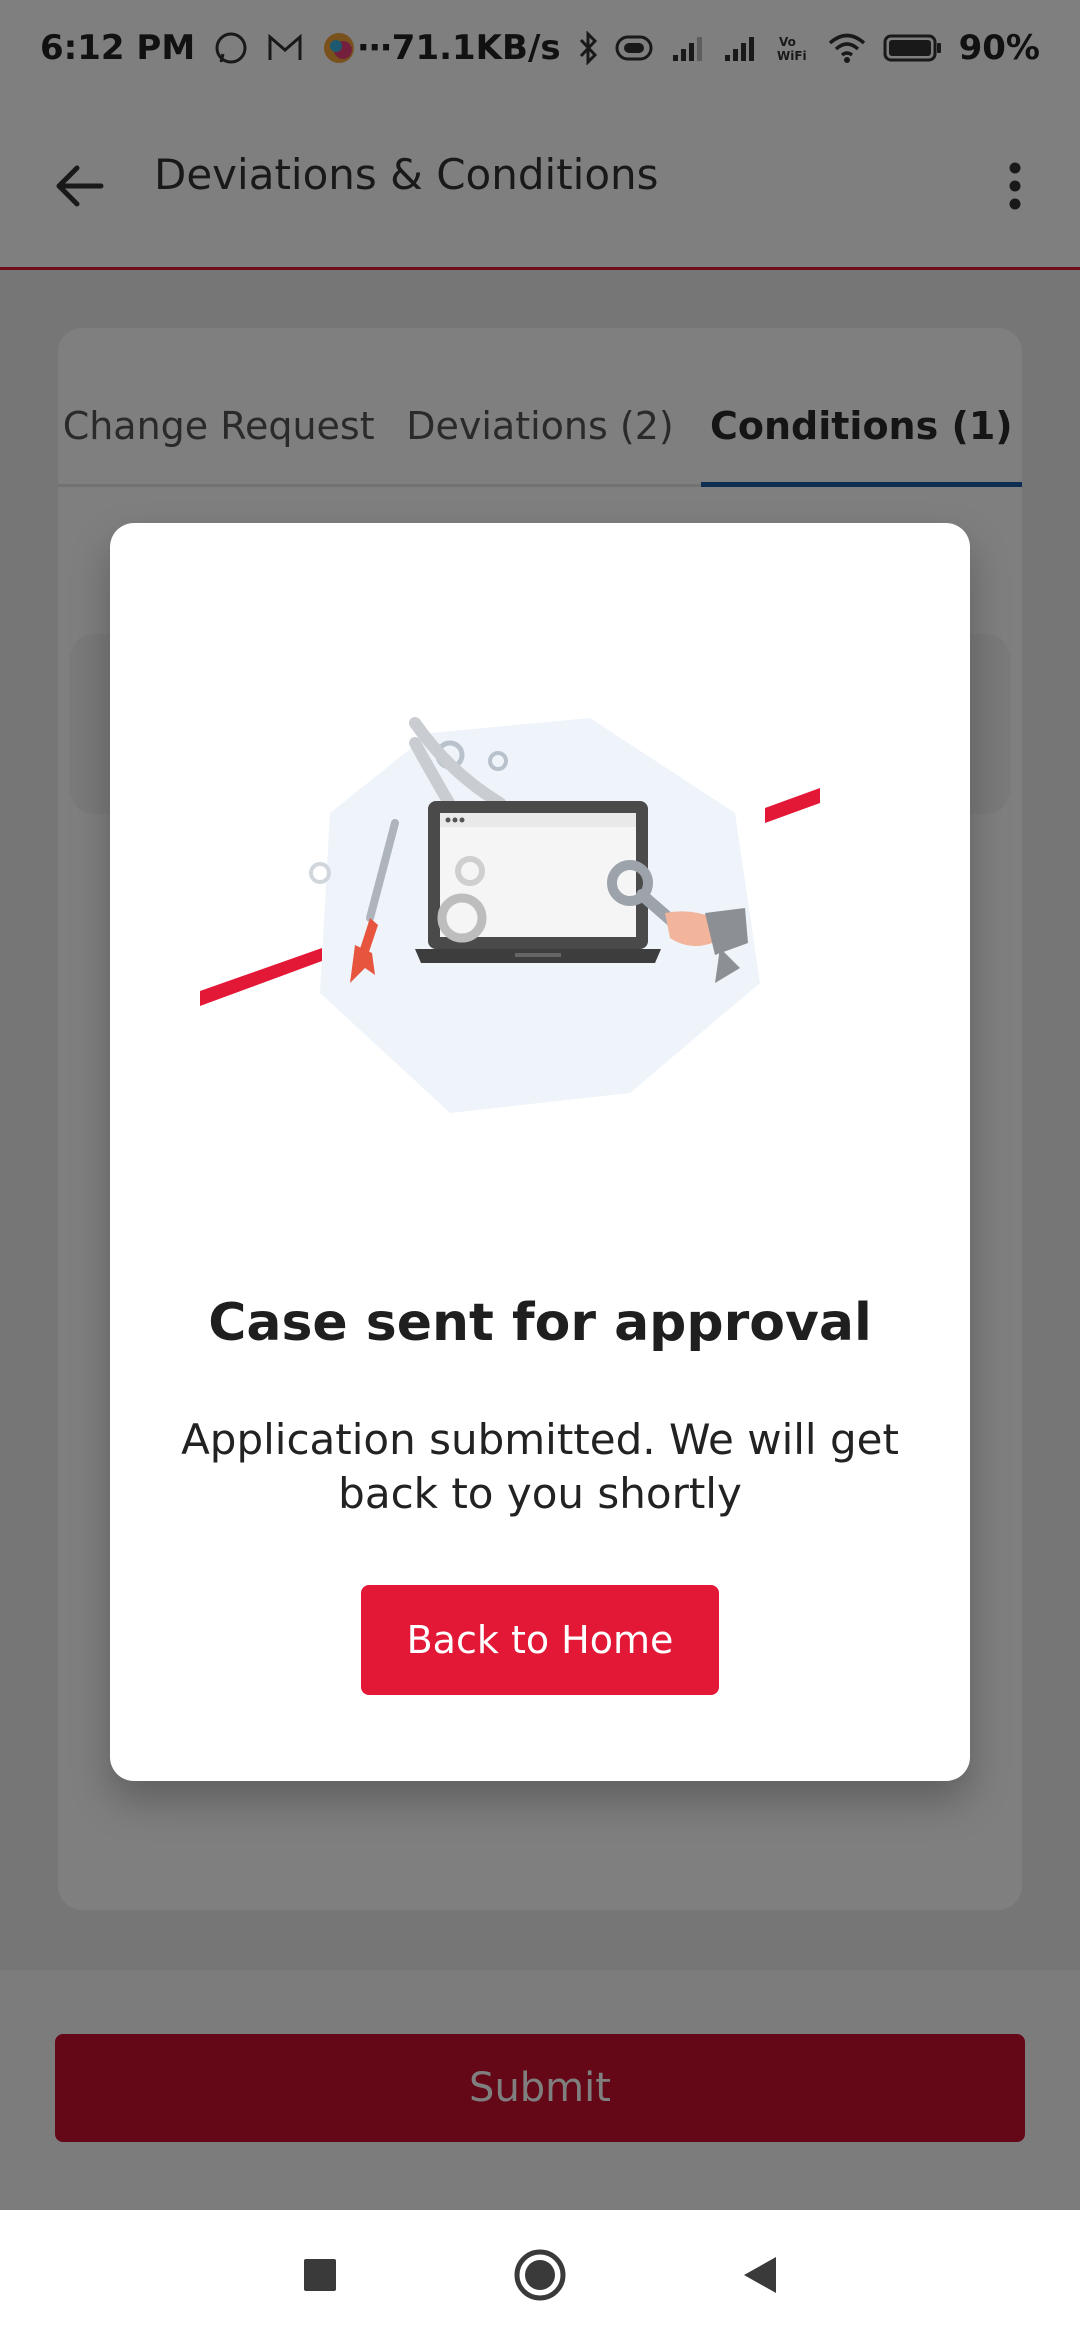 Image resolution: width=1080 pixels, height=2340 pixels. Describe the element at coordinates (540, 1640) in the screenshot. I see `back-to-home-button: Back to Home` at that location.